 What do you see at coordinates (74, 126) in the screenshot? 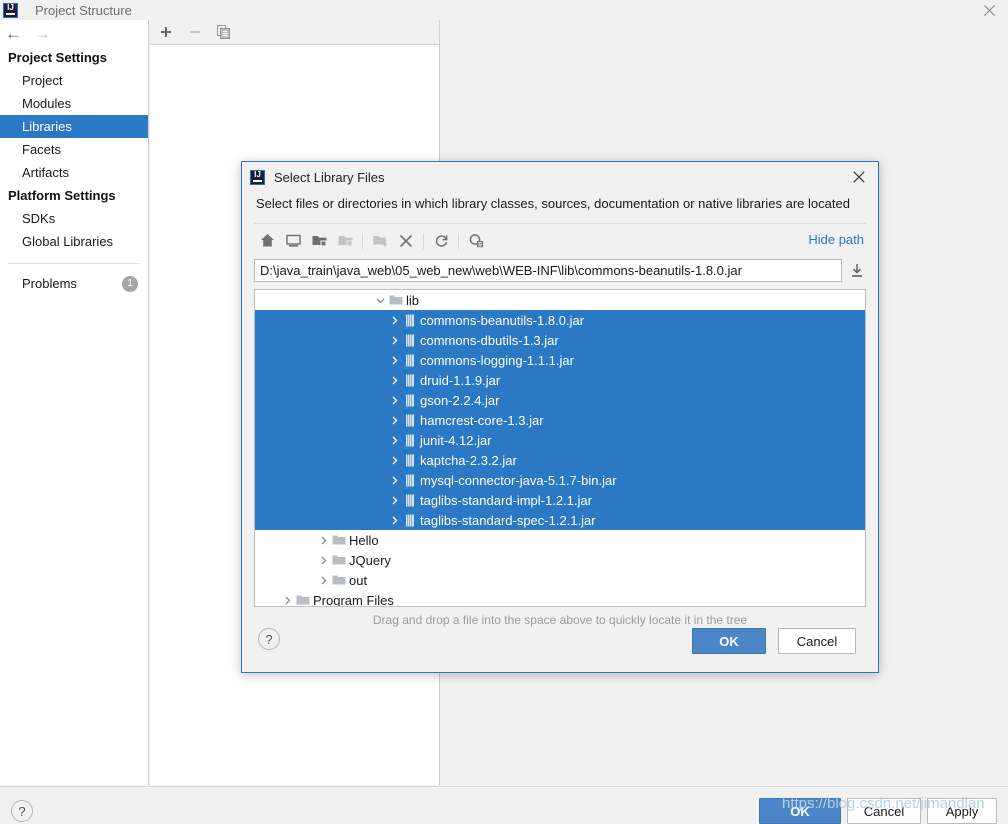
I see `sidebar-item-libraries: Libraries` at bounding box center [74, 126].